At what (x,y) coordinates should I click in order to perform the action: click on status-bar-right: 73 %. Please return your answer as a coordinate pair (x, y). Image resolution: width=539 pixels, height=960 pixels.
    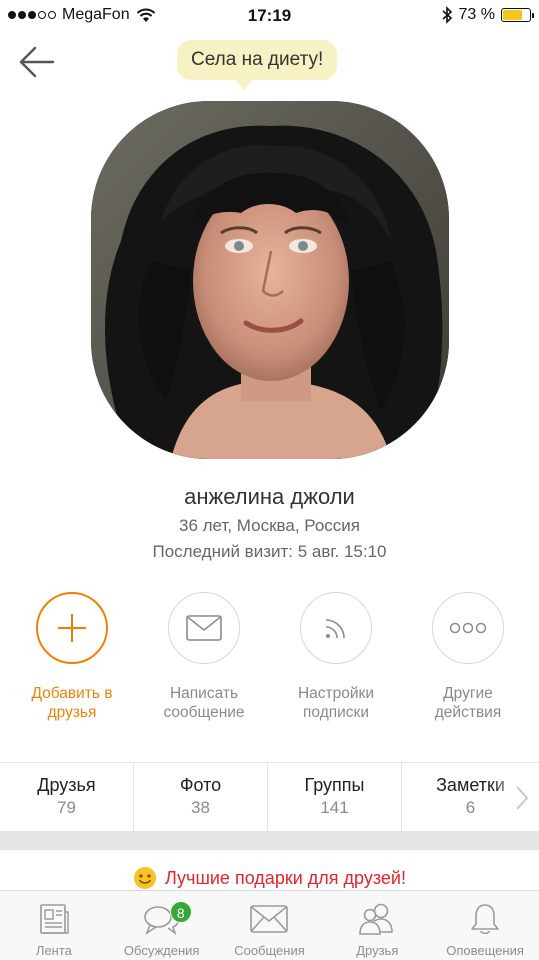
    Looking at the image, I should click on (487, 15).